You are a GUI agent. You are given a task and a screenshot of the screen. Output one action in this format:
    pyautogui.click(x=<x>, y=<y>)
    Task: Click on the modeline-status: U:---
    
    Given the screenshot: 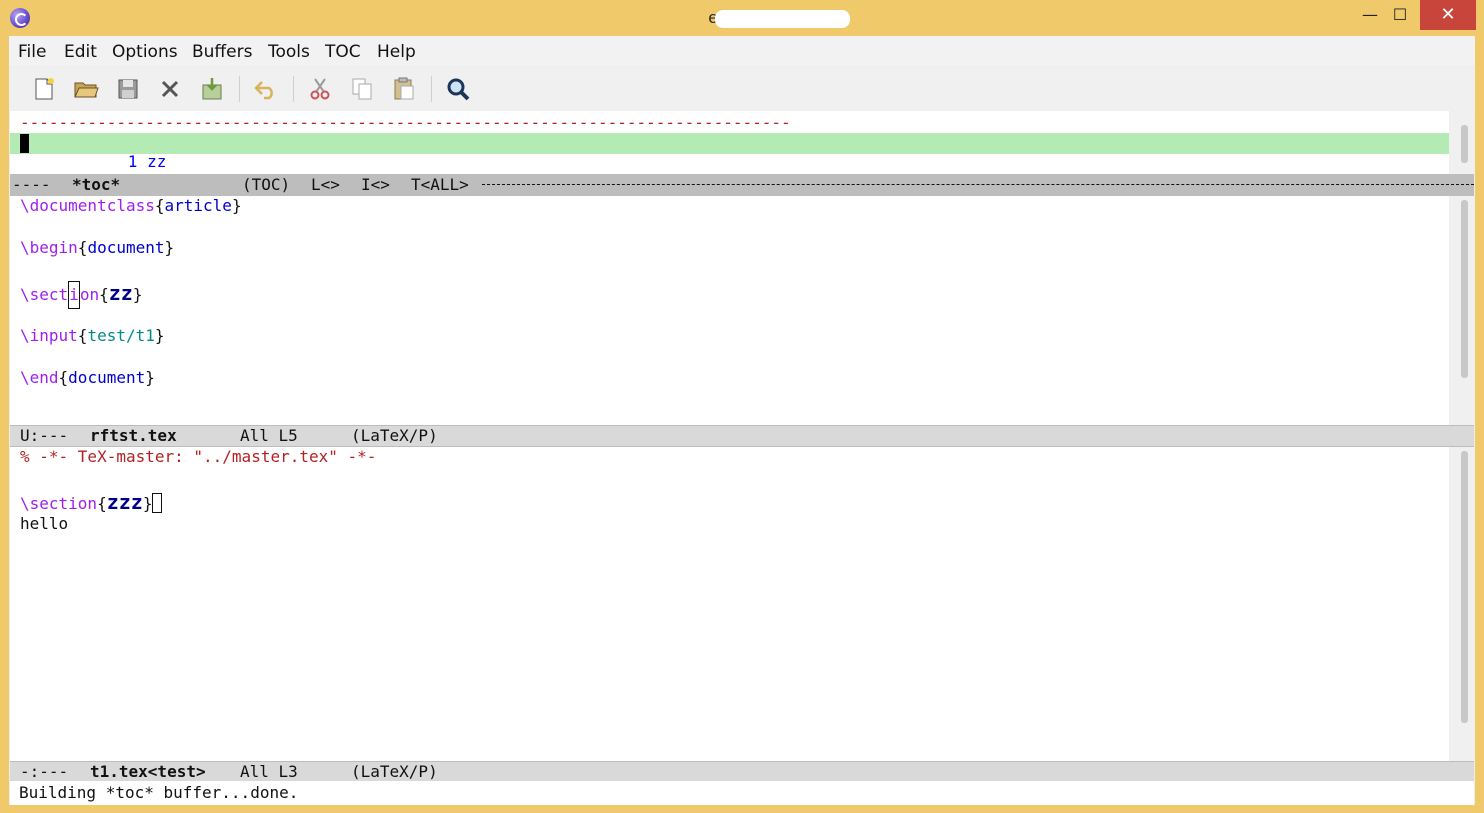 What is the action you would take?
    pyautogui.click(x=44, y=435)
    